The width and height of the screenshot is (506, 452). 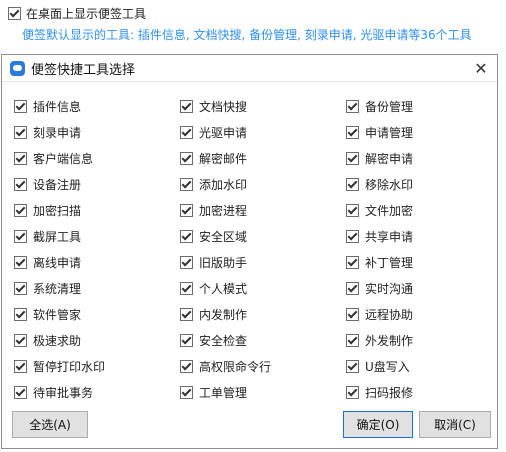 What do you see at coordinates (77, 13) in the screenshot?
I see `show-desktop-tool-option: 在桌面上显示便签工具` at bounding box center [77, 13].